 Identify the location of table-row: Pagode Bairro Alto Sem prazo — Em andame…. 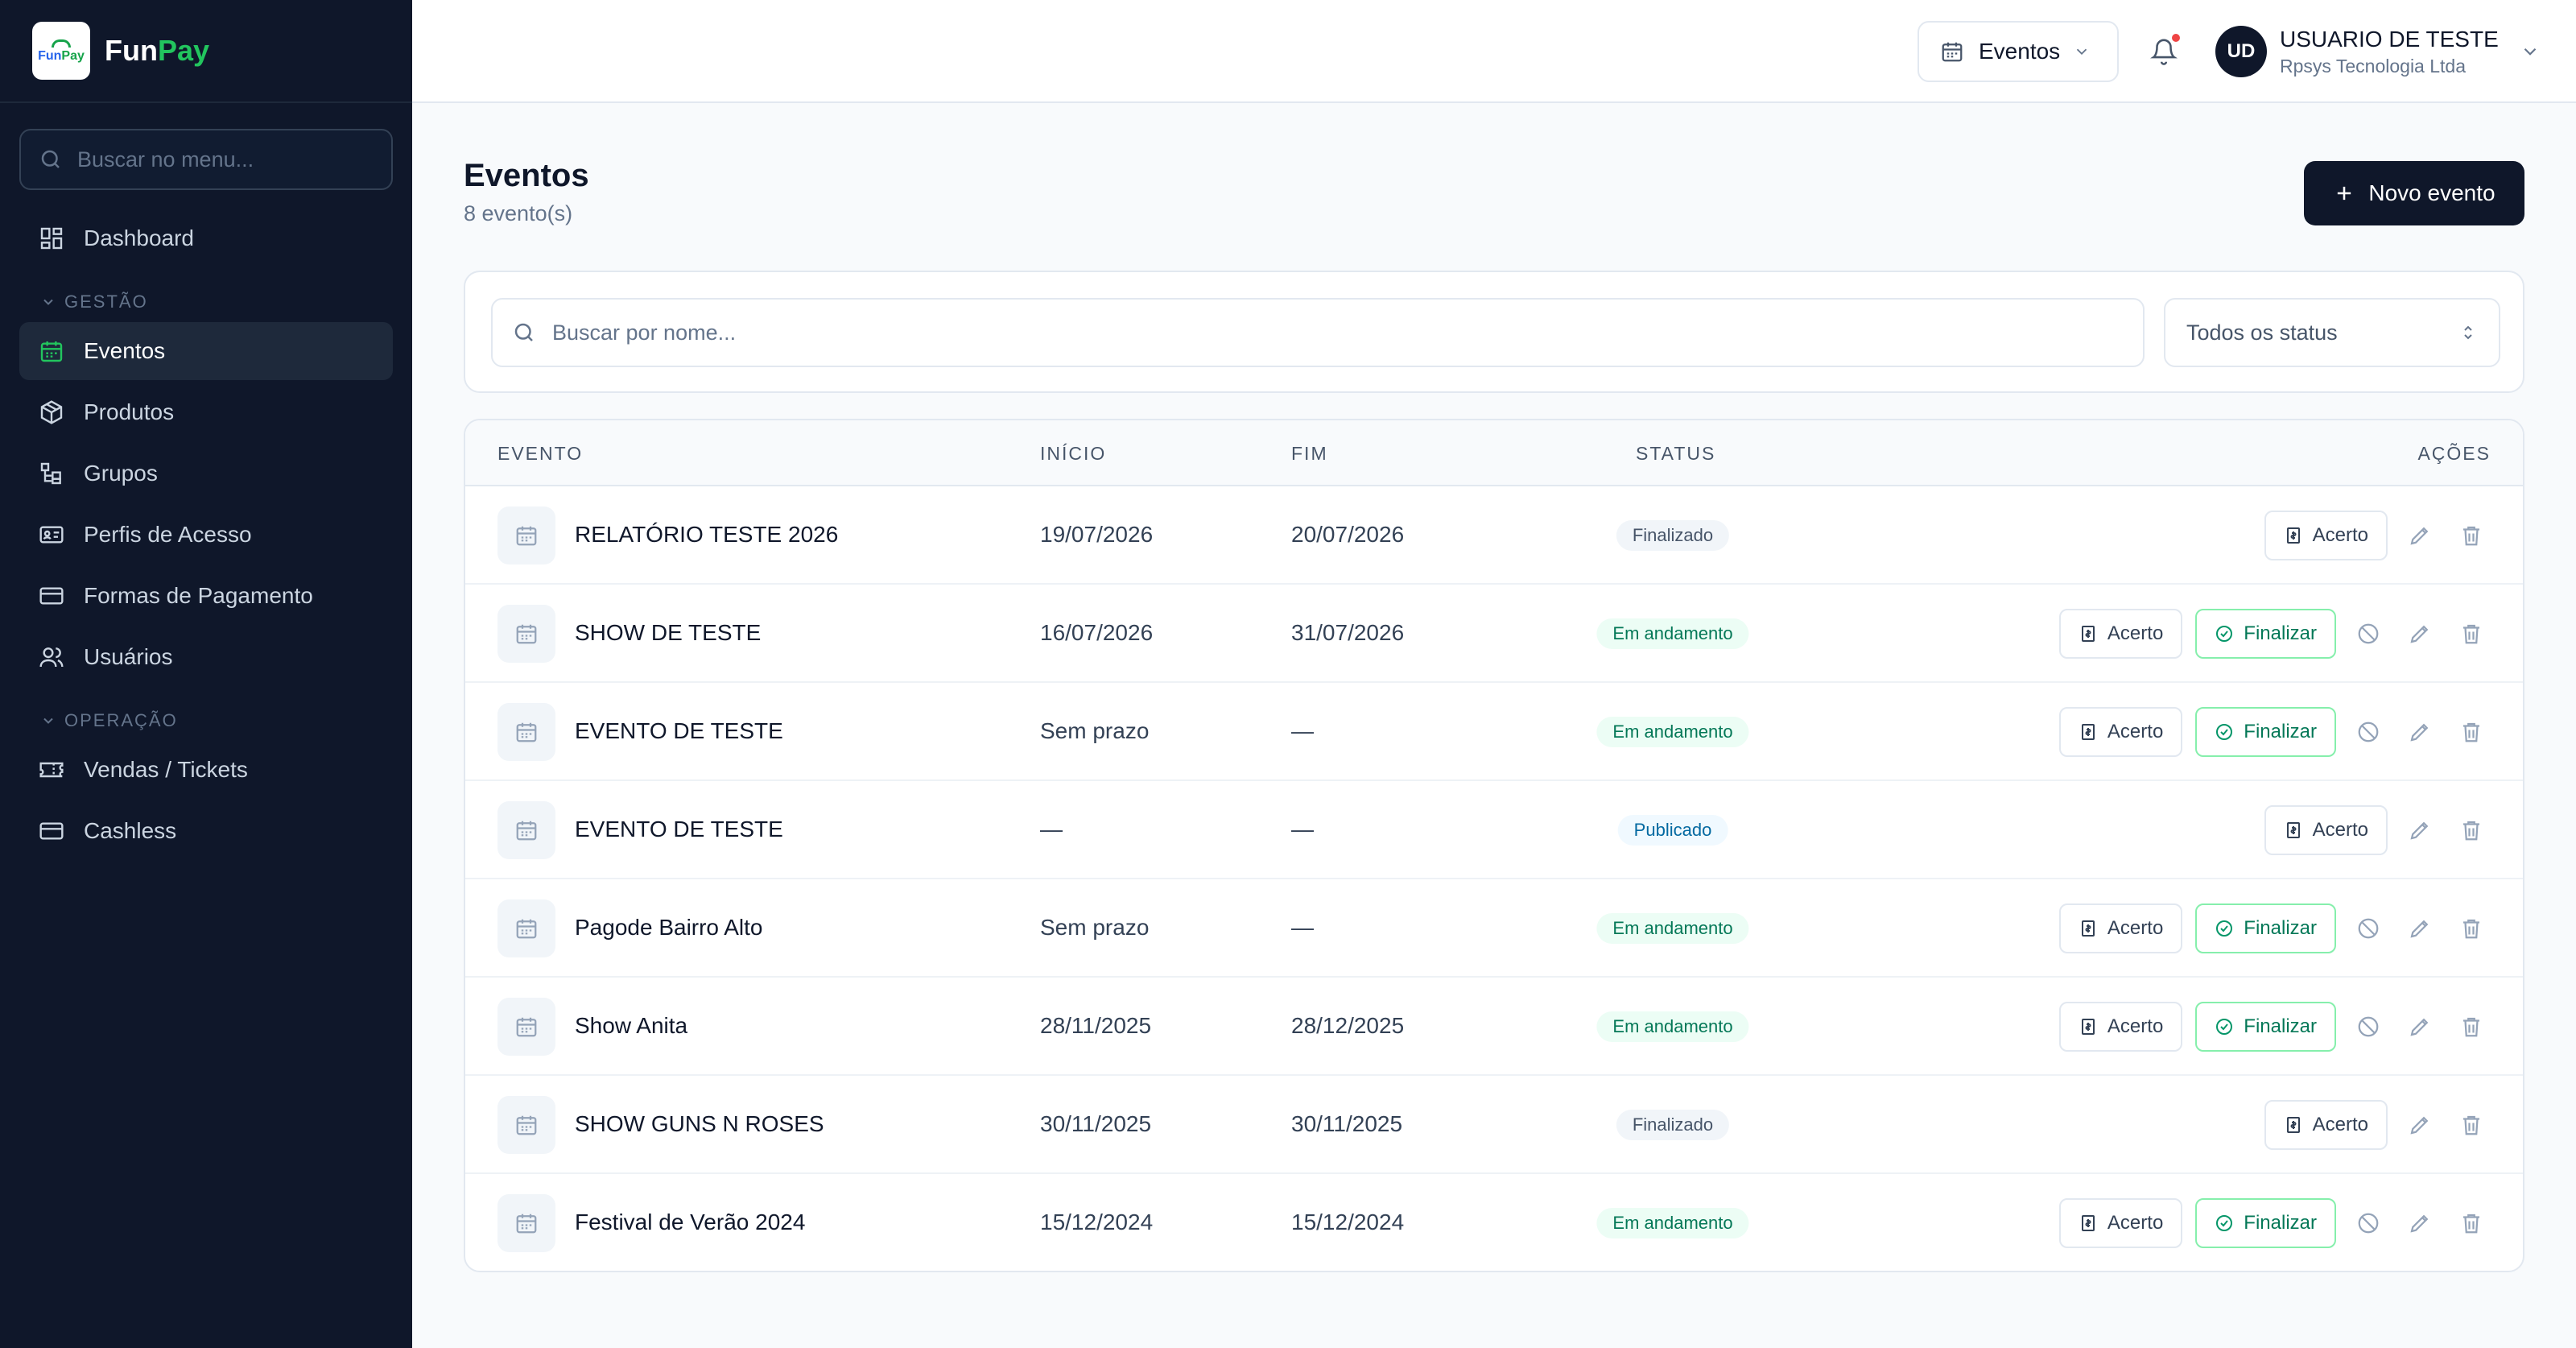
(1494, 928).